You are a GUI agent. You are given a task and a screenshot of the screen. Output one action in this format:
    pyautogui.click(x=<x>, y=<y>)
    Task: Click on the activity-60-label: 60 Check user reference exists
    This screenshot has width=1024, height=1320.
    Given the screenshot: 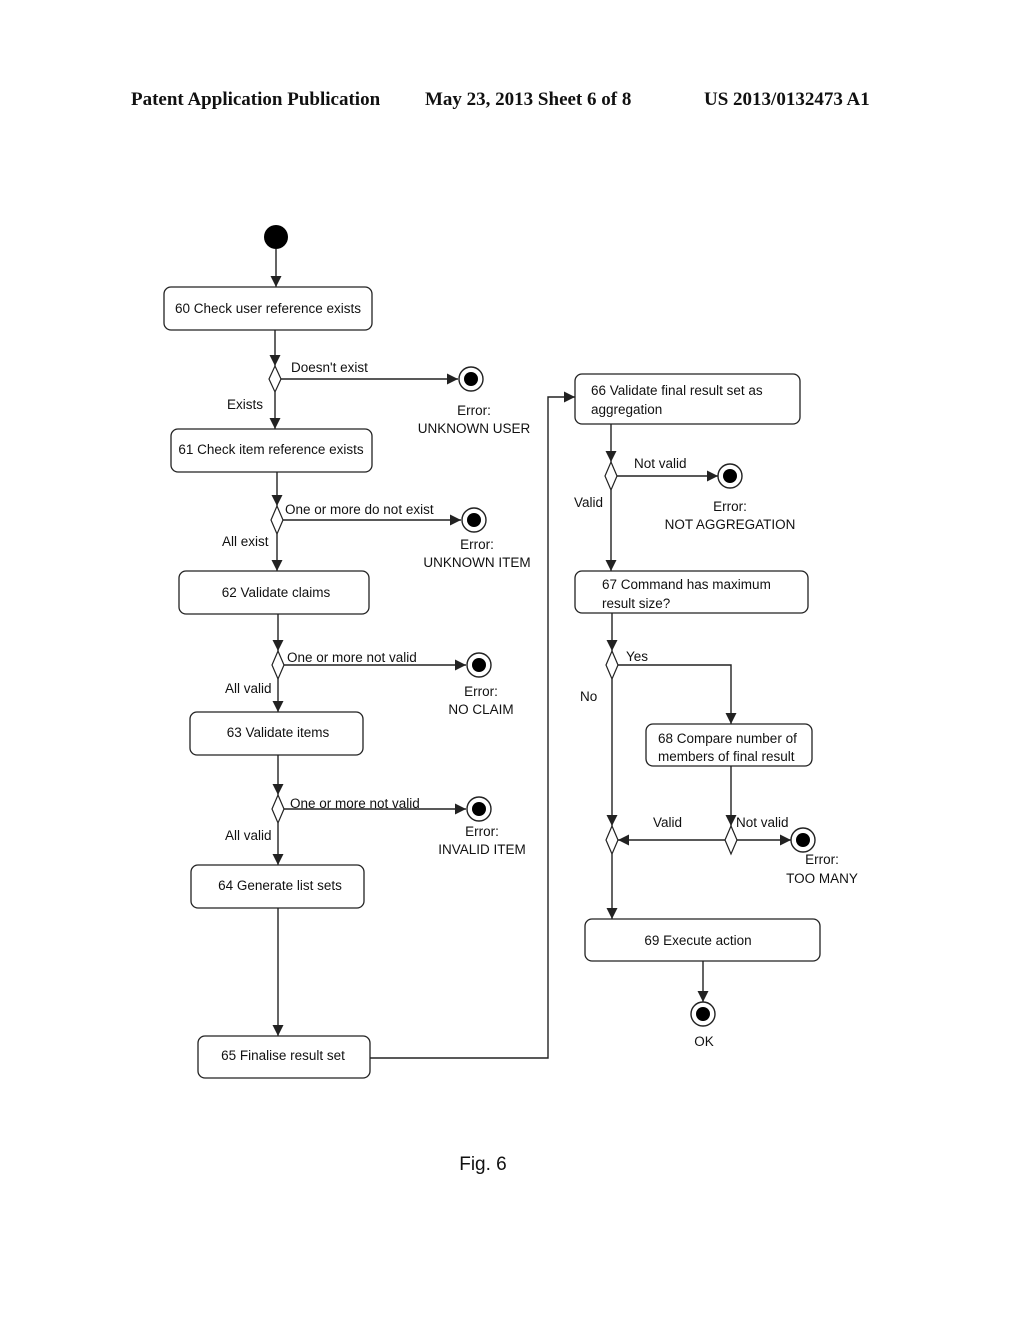 What is the action you would take?
    pyautogui.click(x=268, y=308)
    